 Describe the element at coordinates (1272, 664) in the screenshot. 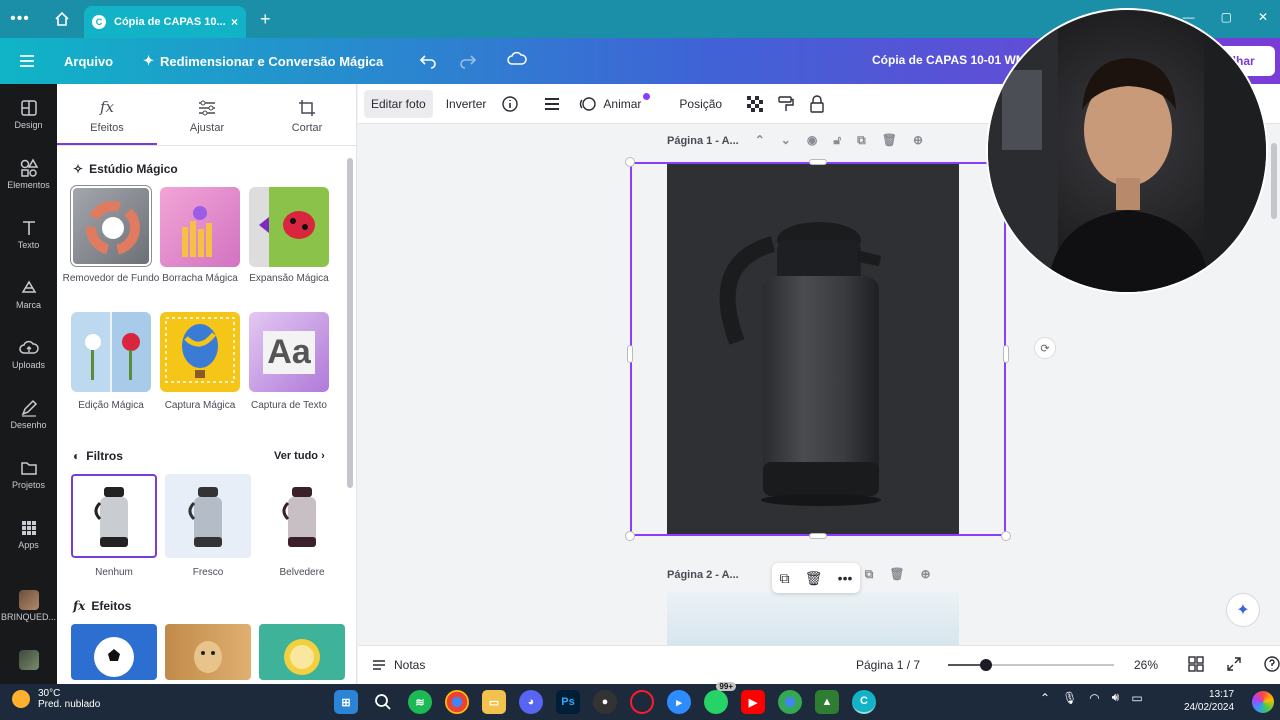

I see `help-icon` at that location.